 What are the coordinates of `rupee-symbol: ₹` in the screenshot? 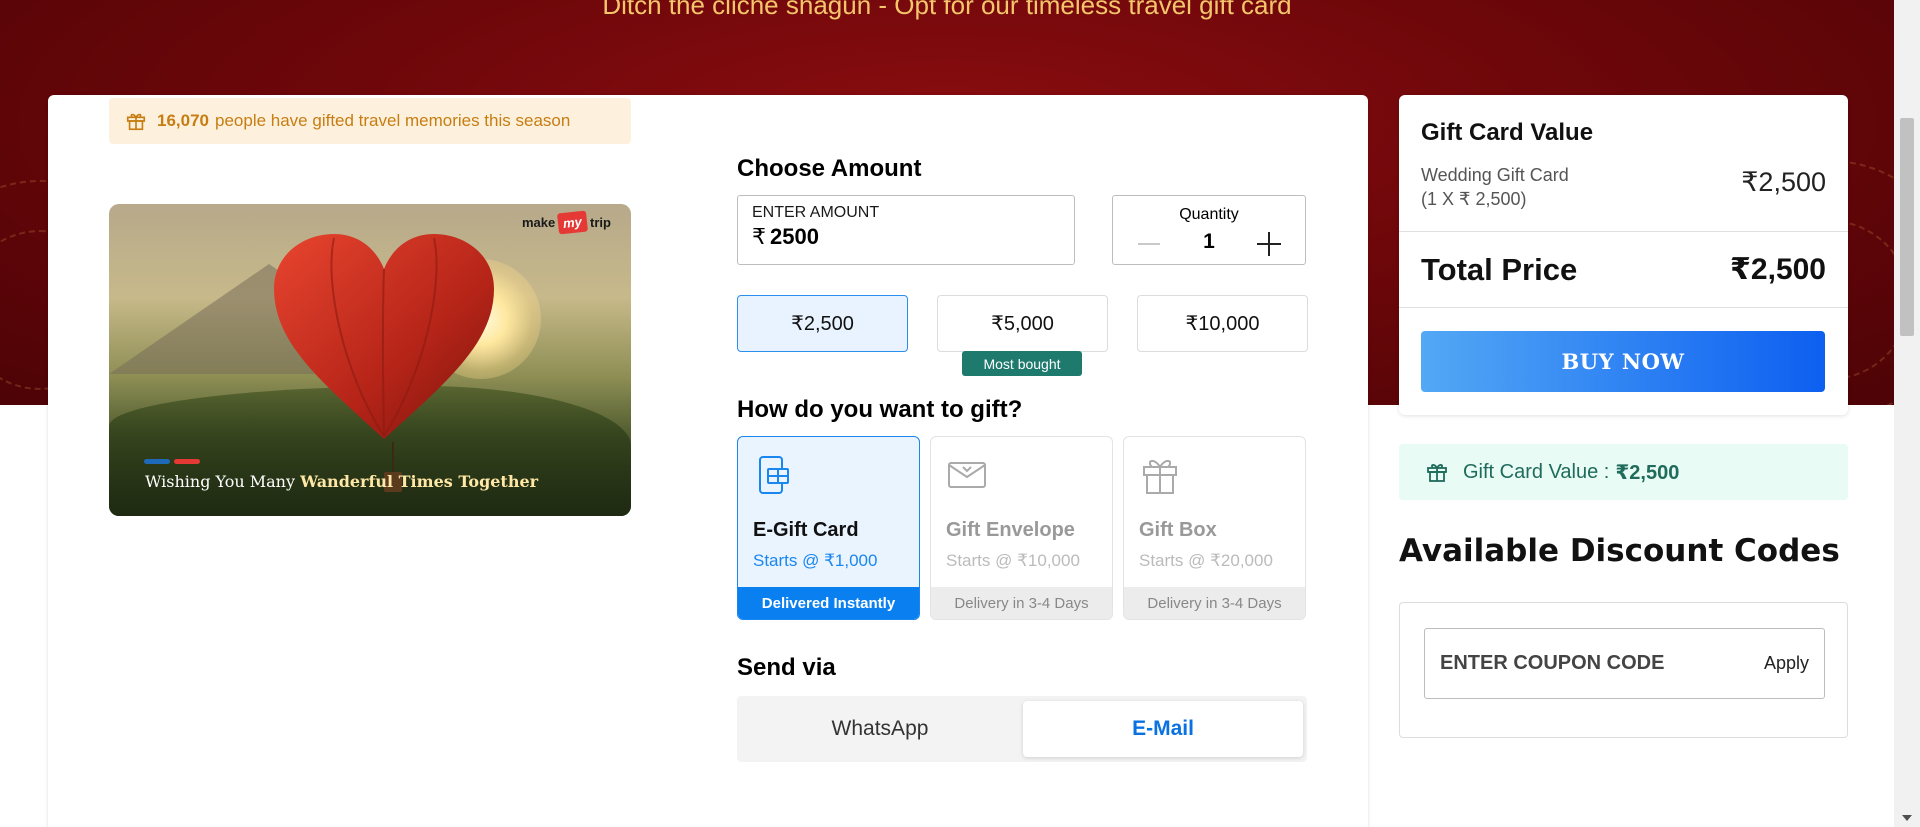 It's located at (759, 236).